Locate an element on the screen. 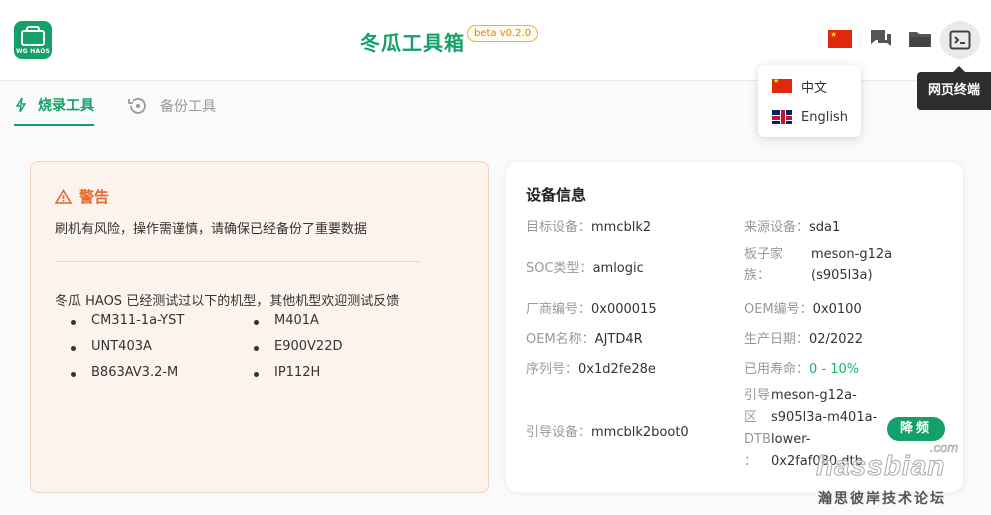 The height and width of the screenshot is (515, 991). field-label: 引导设备： is located at coordinates (559, 432).